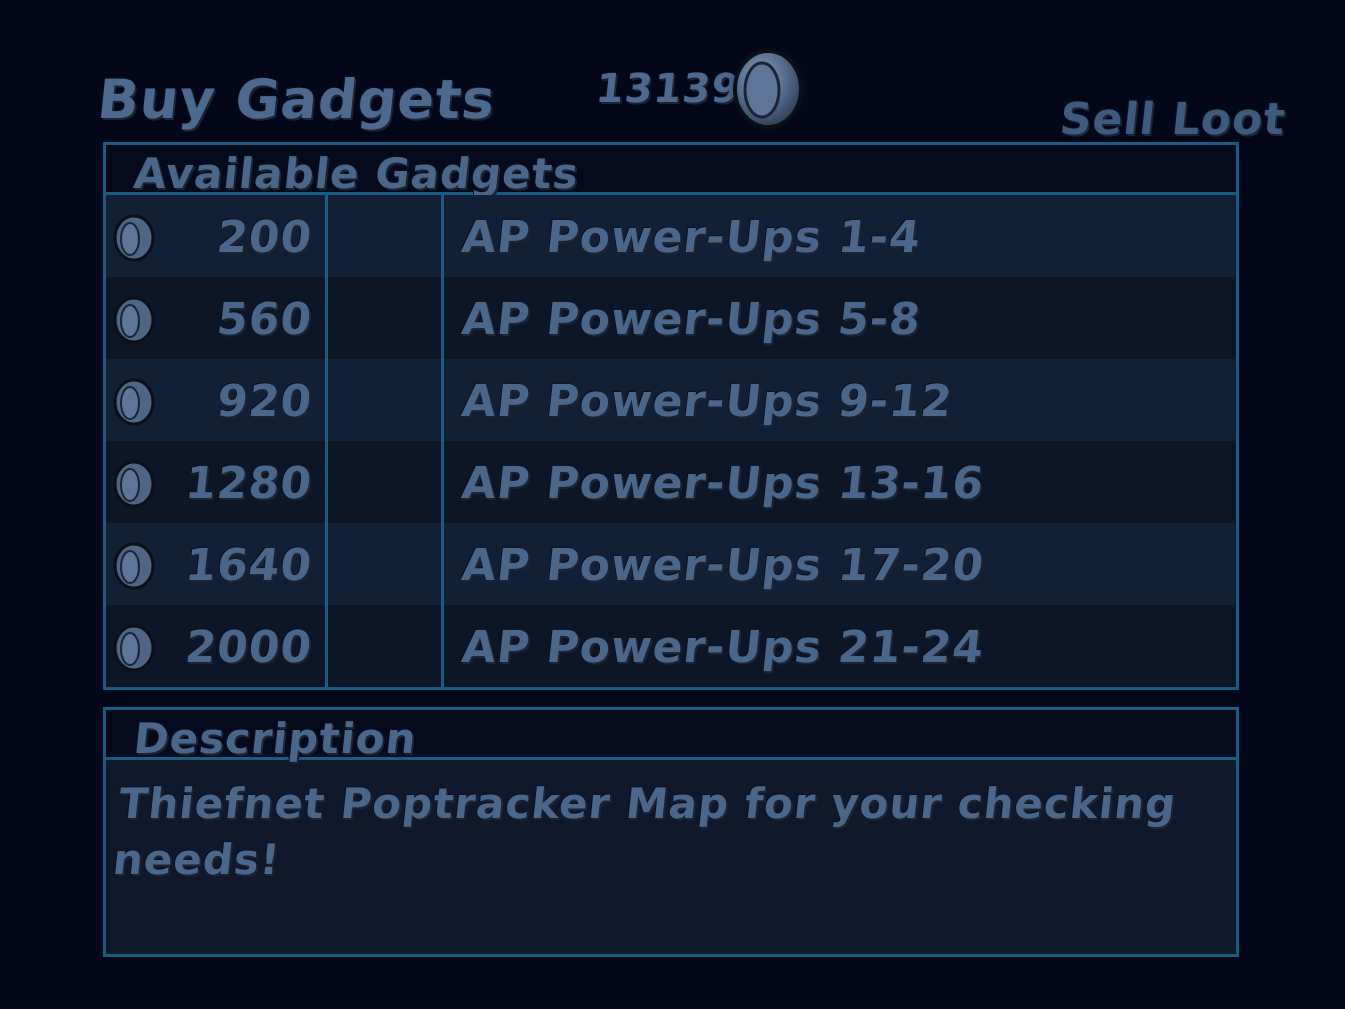 The width and height of the screenshot is (1345, 1009). What do you see at coordinates (723, 565) in the screenshot?
I see `gadget-name: AP Power-Ups 17-20` at bounding box center [723, 565].